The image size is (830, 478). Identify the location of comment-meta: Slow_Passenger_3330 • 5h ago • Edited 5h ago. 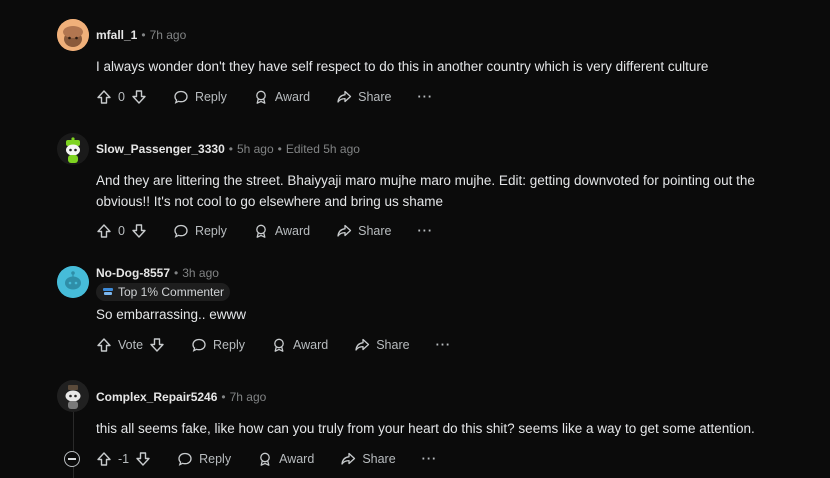
(228, 149).